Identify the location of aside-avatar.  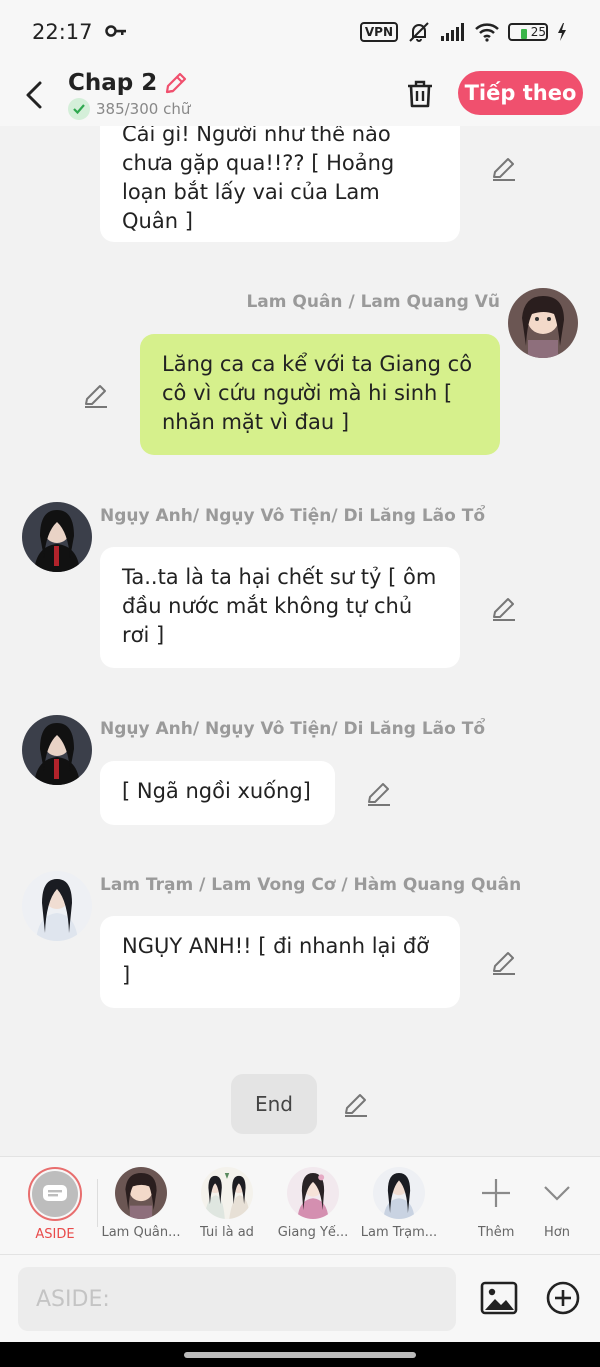
(55, 1194).